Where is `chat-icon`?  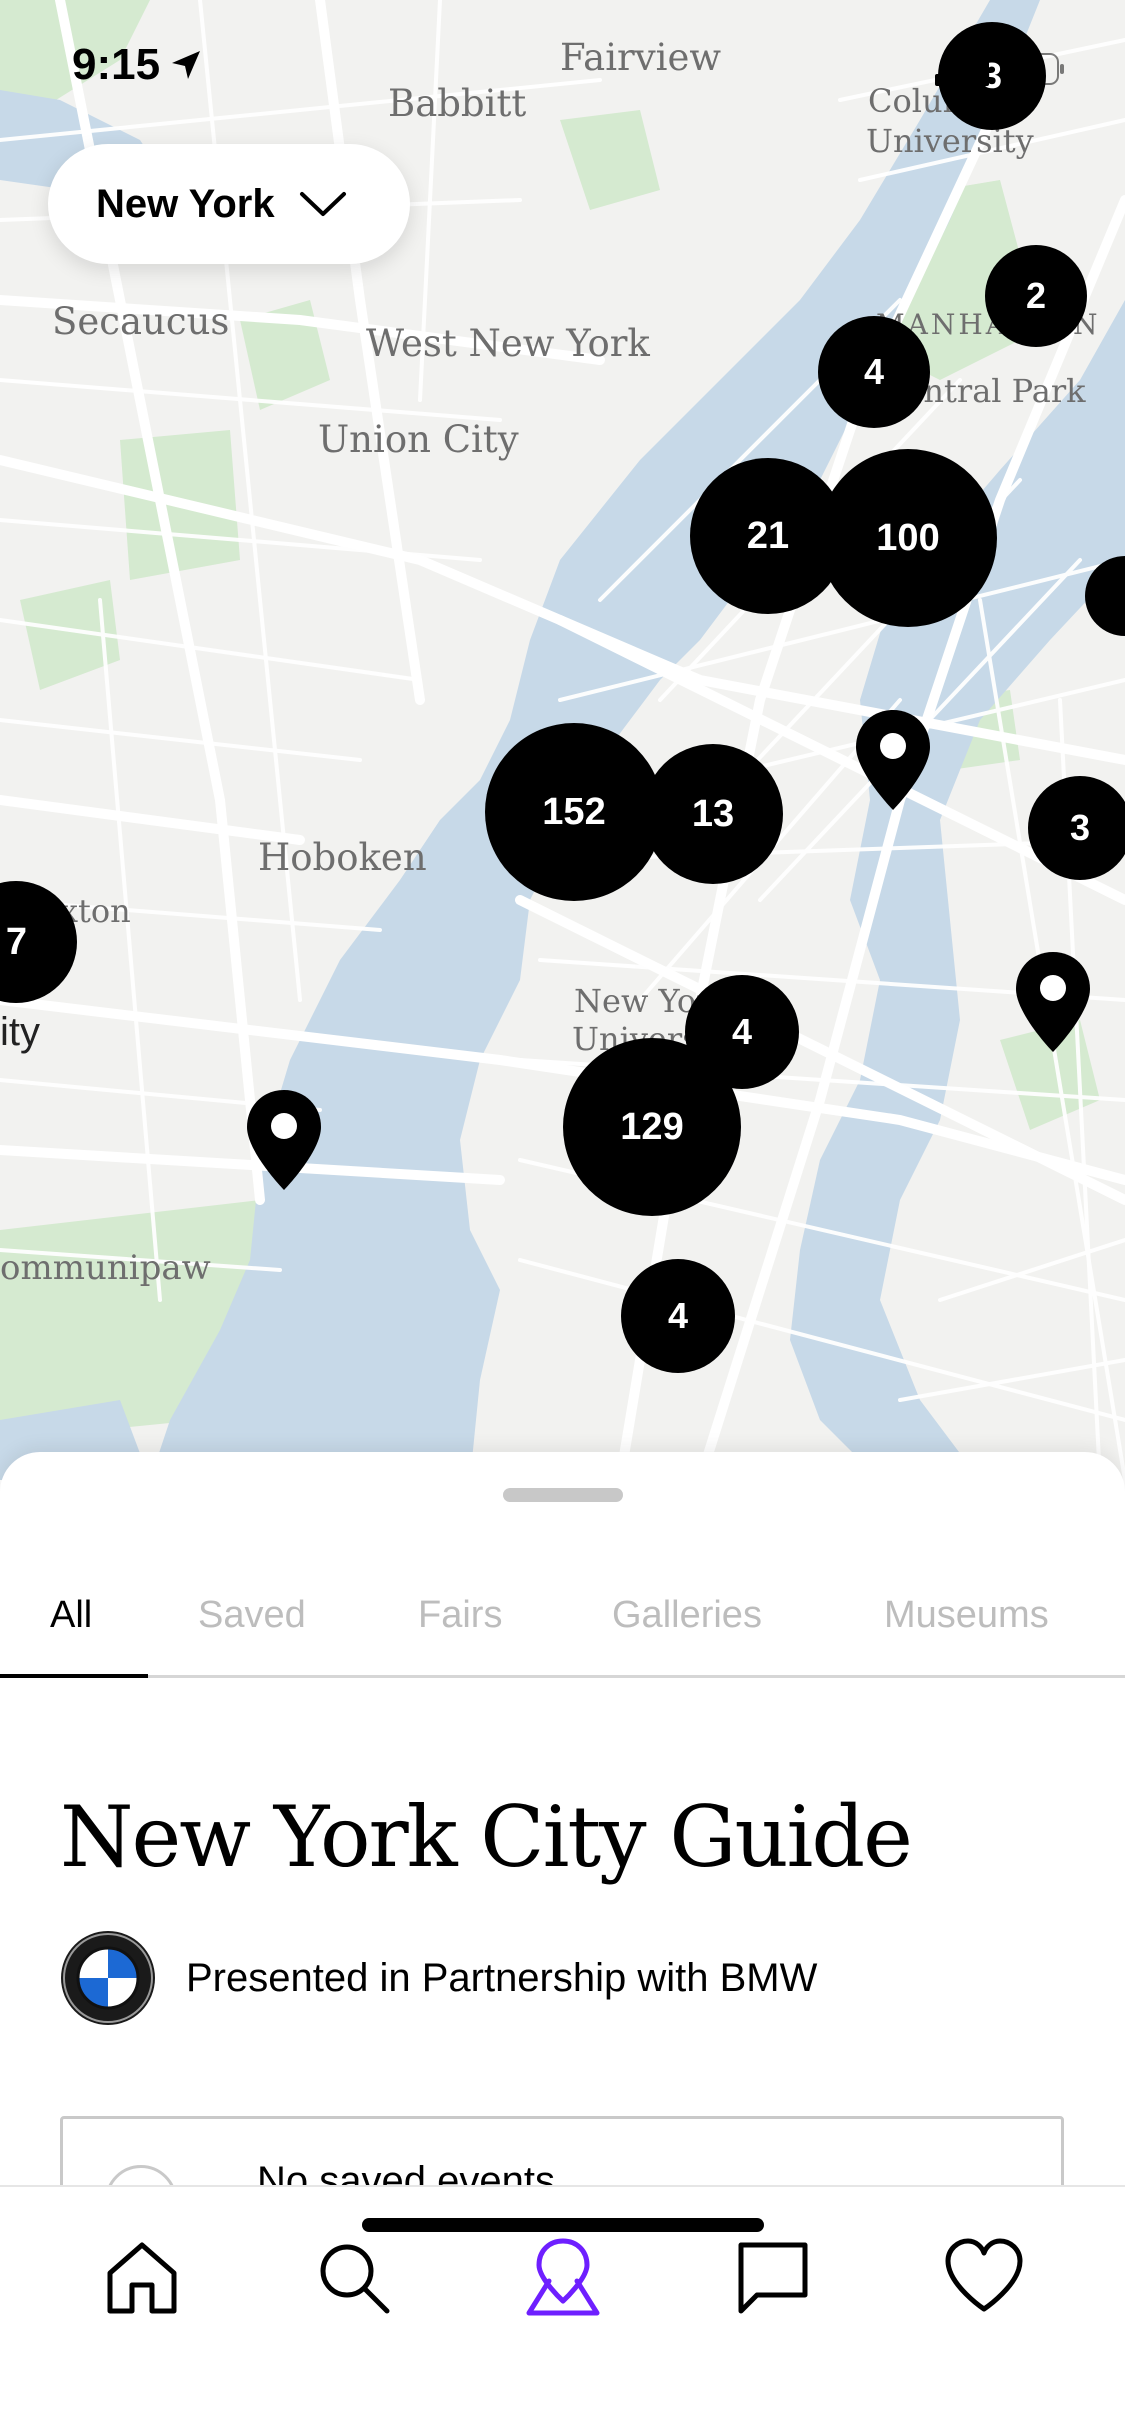 chat-icon is located at coordinates (773, 2278).